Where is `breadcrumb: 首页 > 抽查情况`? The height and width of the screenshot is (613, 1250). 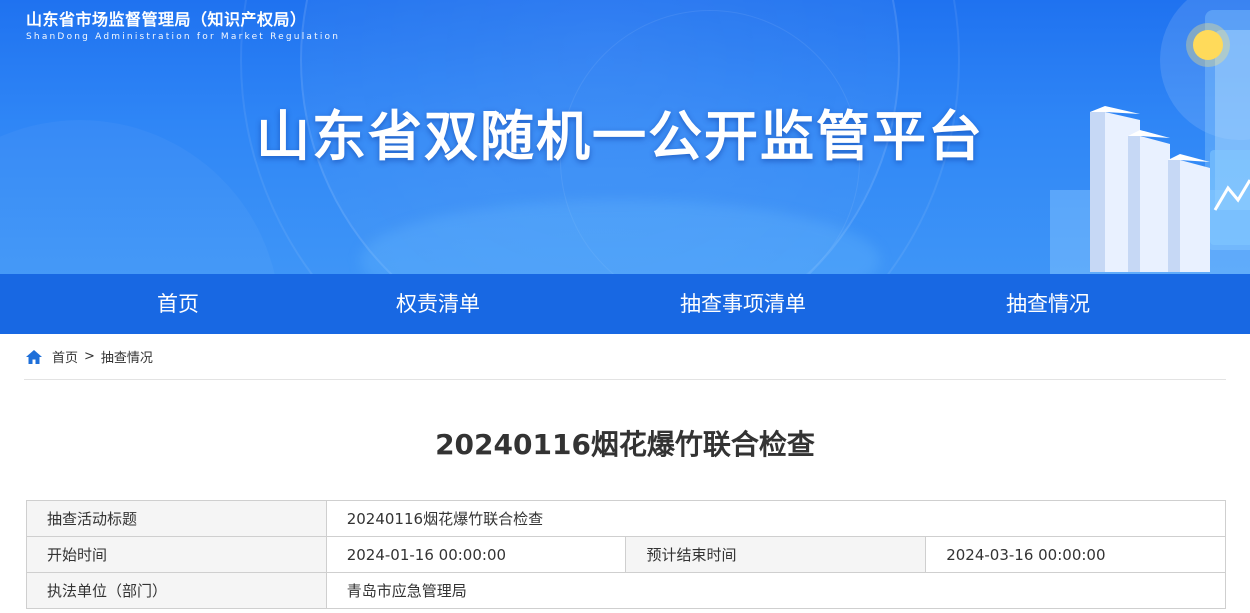 breadcrumb: 首页 > 抽查情况 is located at coordinates (625, 357).